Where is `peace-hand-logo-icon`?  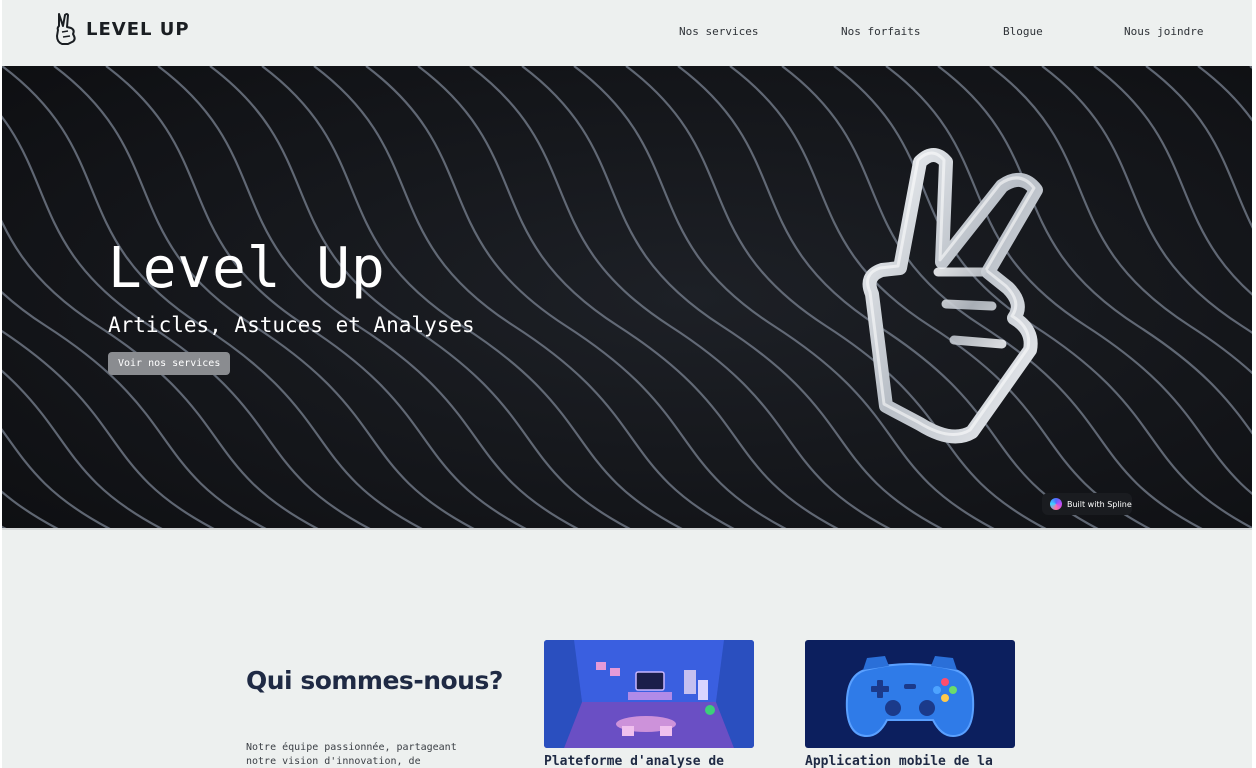
peace-hand-logo-icon is located at coordinates (66, 29).